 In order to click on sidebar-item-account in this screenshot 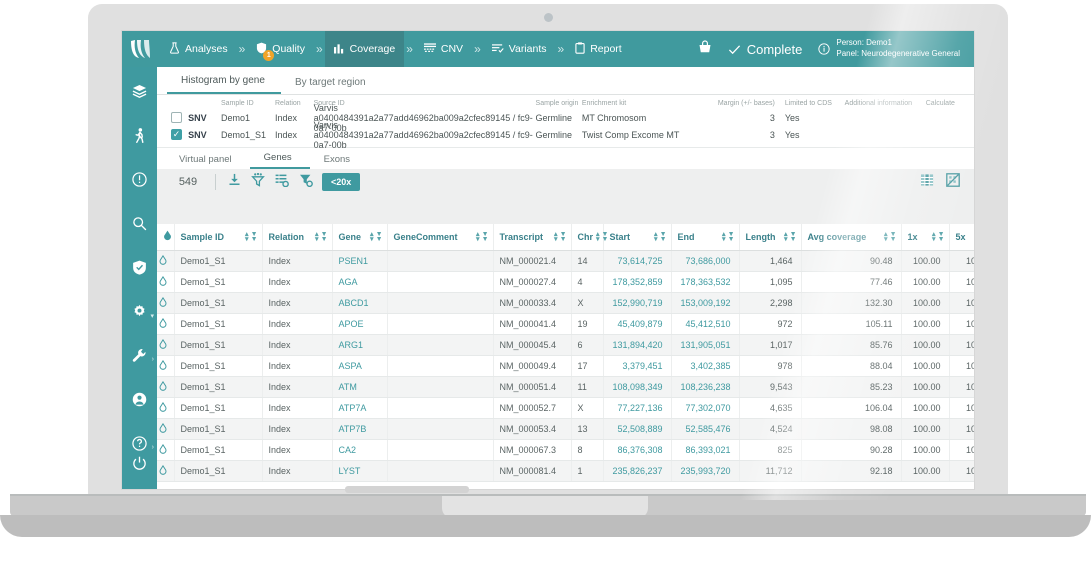, I will do `click(139, 402)`.